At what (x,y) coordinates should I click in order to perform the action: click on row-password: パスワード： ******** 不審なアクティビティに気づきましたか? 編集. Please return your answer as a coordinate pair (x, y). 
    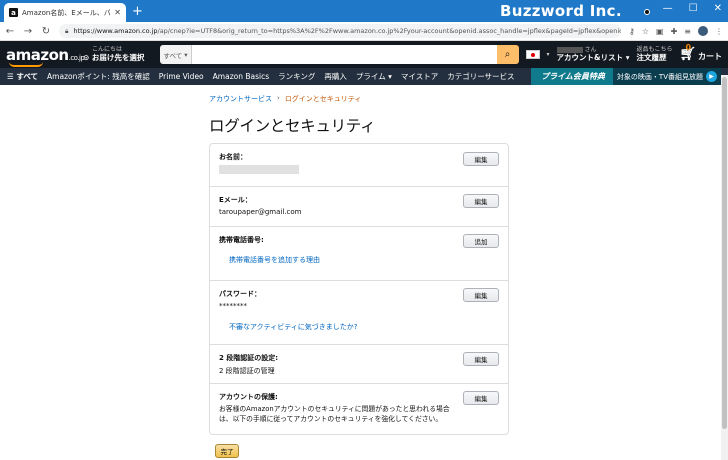
    Looking at the image, I should click on (359, 312).